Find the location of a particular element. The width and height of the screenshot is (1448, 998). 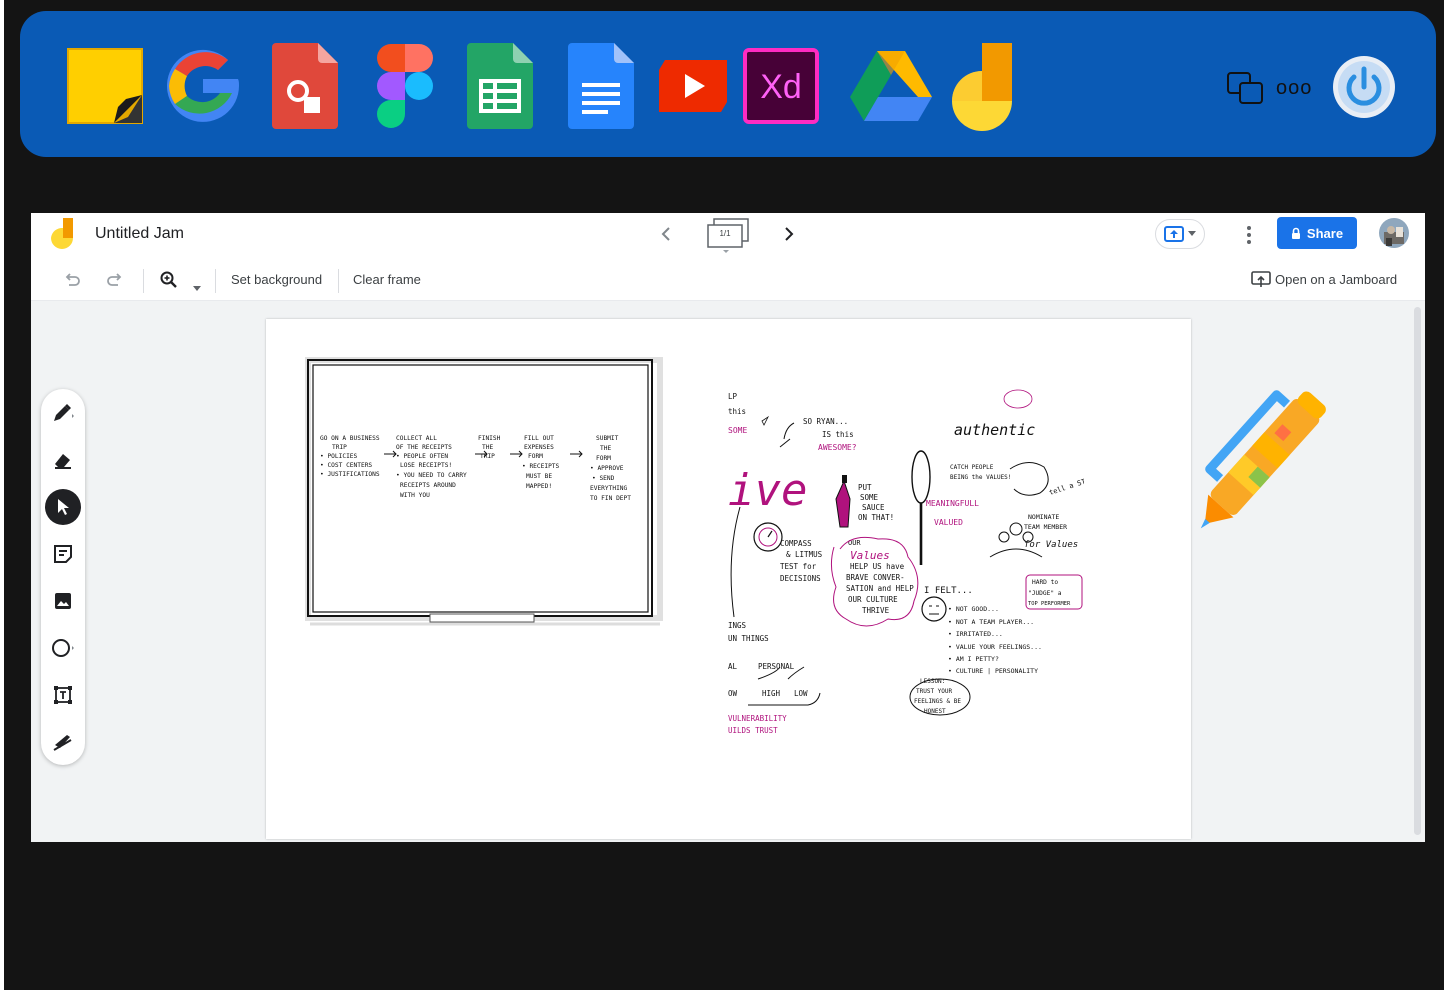

vertical-scrollbar is located at coordinates (1417, 571).